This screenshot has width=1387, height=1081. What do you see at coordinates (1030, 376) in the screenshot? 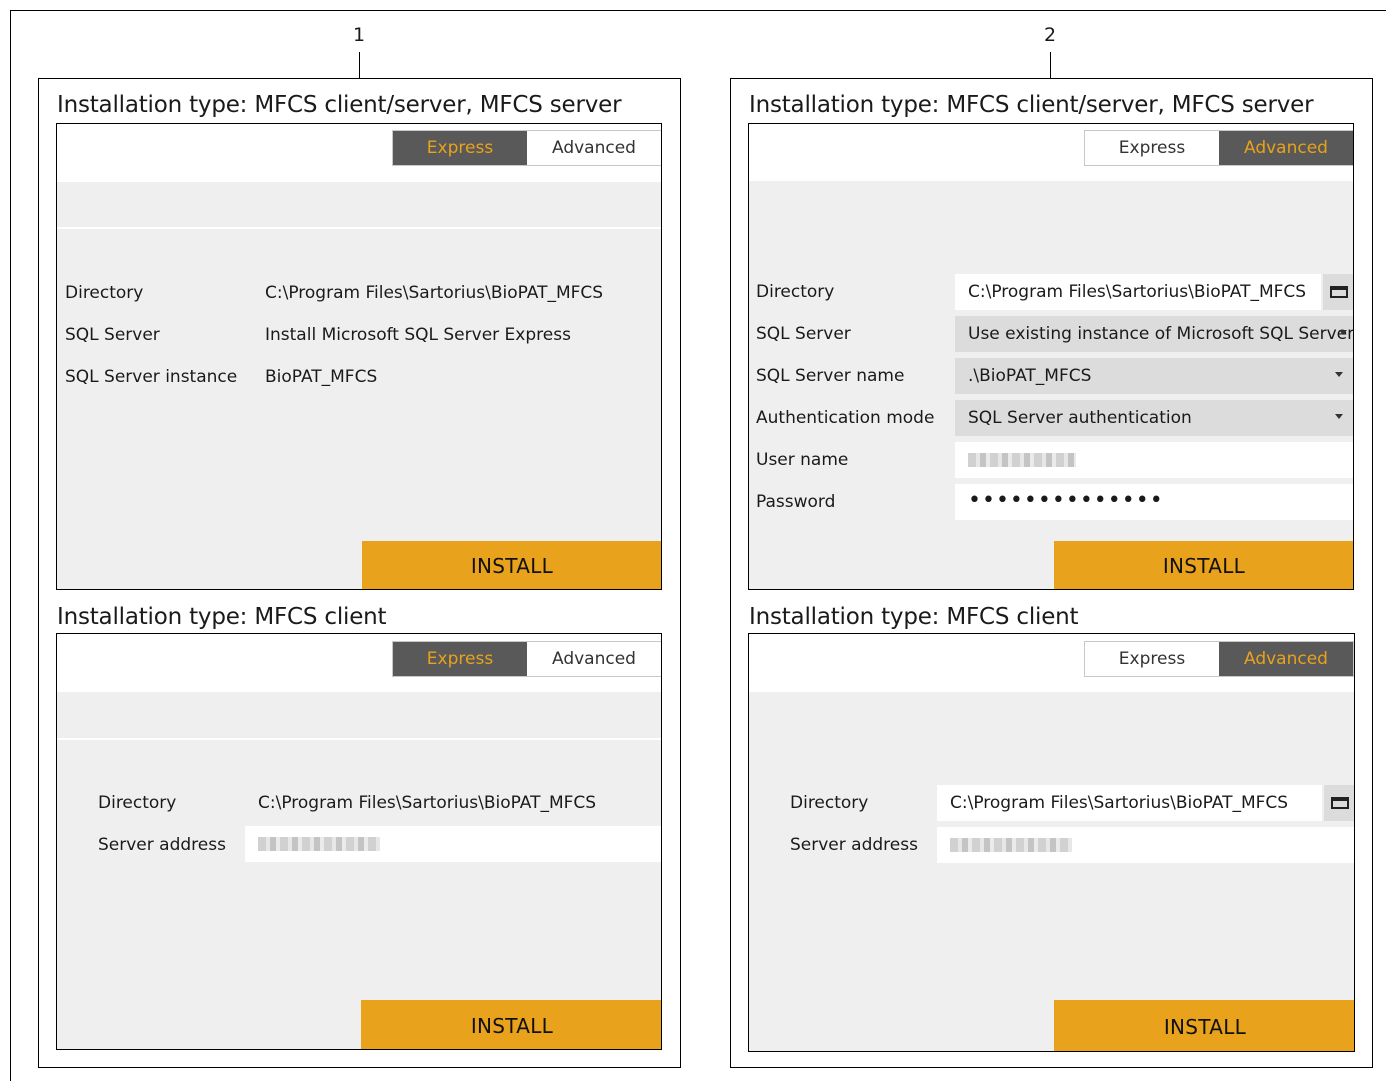
I see `sql-server-name-value: .\BioPAT_MFCS` at bounding box center [1030, 376].